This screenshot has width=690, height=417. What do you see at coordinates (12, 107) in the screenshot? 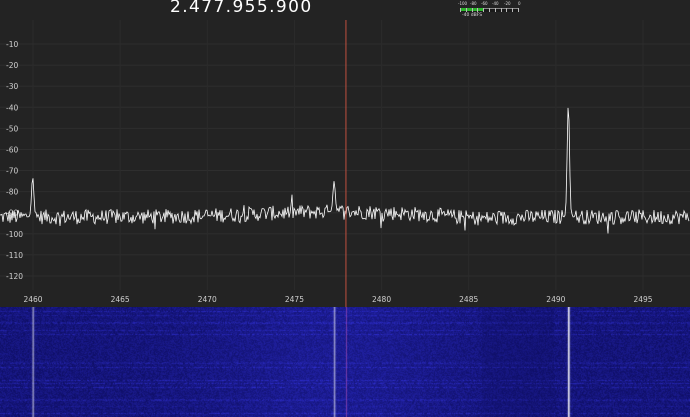
I see `y-tick-label: -40` at bounding box center [12, 107].